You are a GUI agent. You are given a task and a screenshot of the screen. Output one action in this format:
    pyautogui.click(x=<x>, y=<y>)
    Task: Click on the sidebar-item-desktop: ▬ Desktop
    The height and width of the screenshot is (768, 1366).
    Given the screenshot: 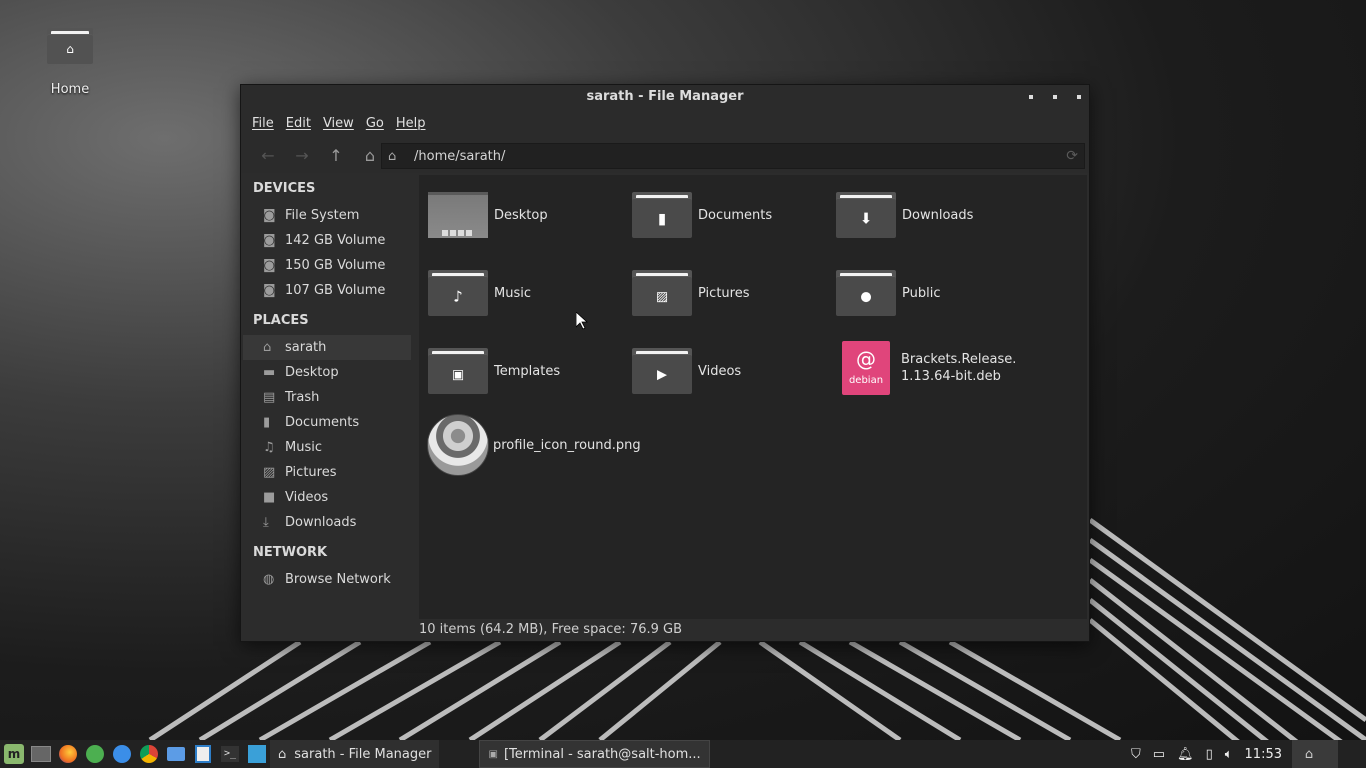 What is the action you would take?
    pyautogui.click(x=327, y=372)
    